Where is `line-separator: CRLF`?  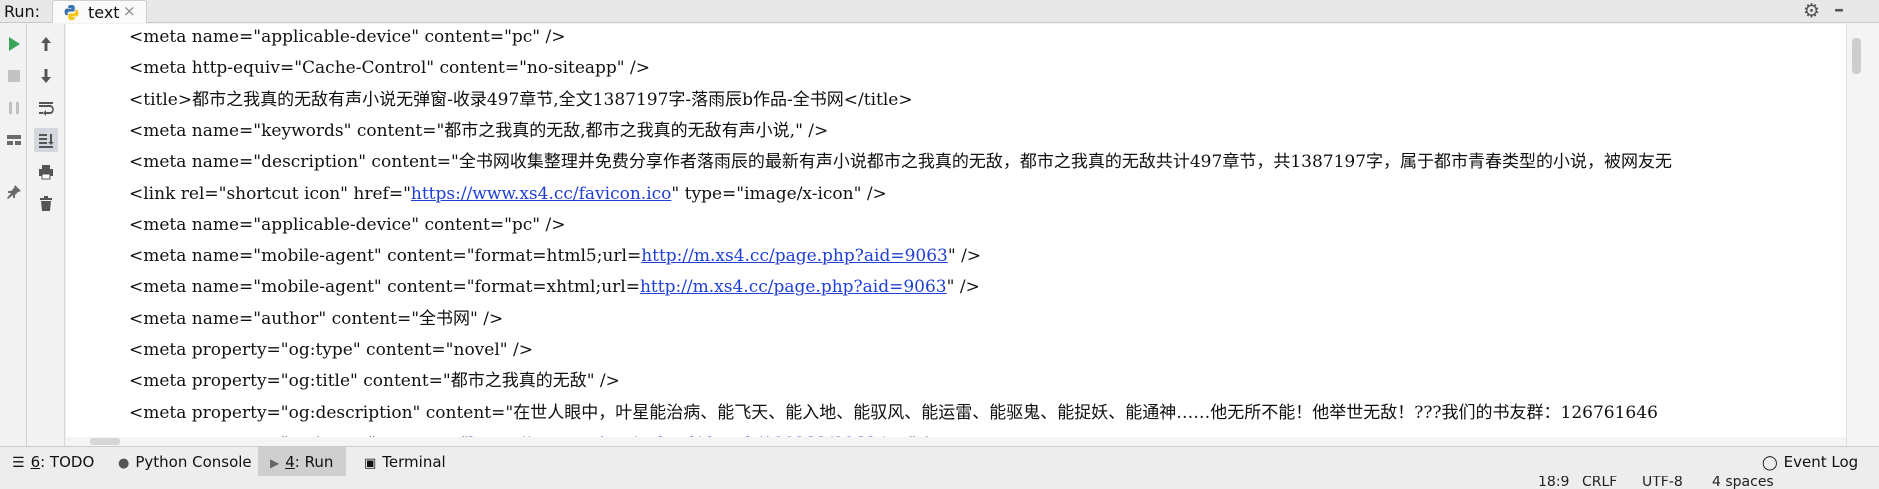
line-separator: CRLF is located at coordinates (1599, 482).